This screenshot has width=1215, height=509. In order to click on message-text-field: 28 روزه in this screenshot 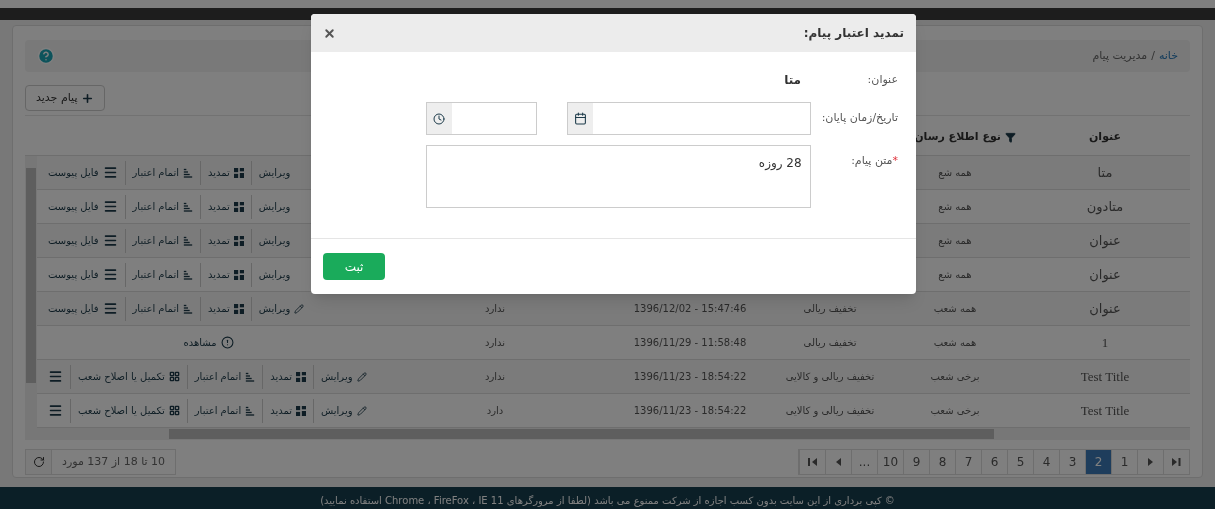, I will do `click(618, 176)`.